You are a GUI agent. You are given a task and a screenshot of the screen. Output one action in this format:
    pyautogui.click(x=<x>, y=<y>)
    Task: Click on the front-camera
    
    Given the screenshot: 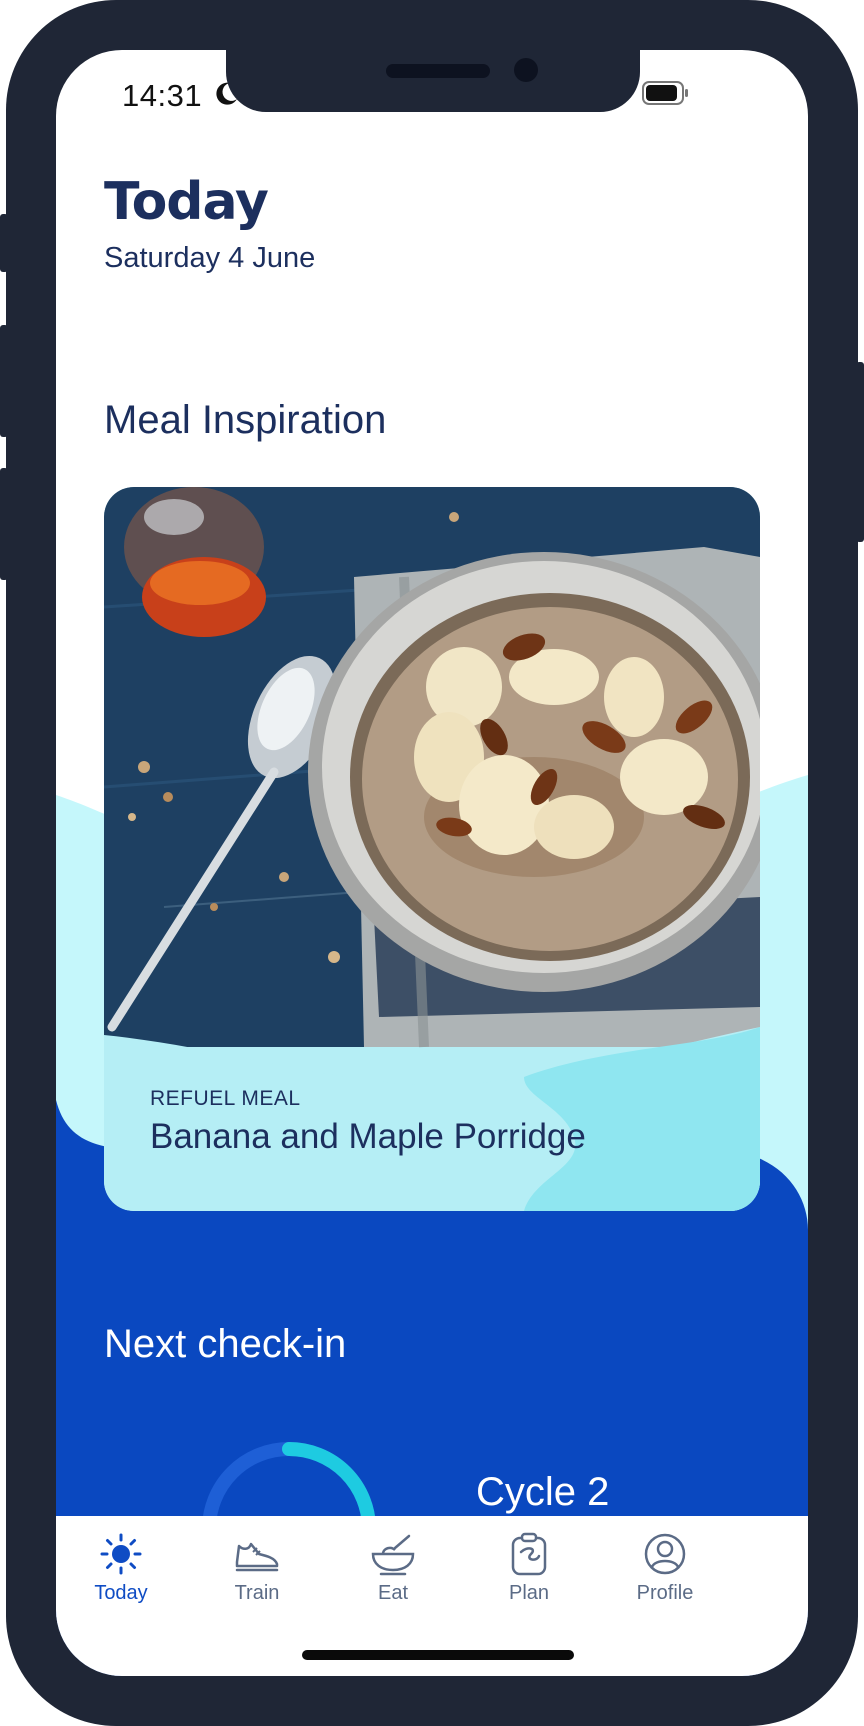 What is the action you would take?
    pyautogui.click(x=526, y=70)
    